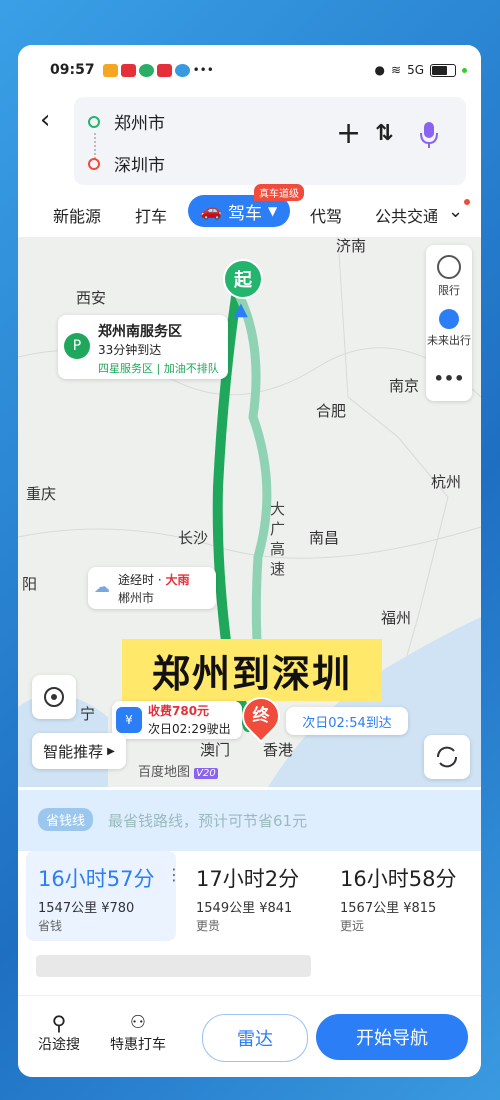 The height and width of the screenshot is (1100, 500). What do you see at coordinates (94, 121) in the screenshot?
I see `origin-dot-icon` at bounding box center [94, 121].